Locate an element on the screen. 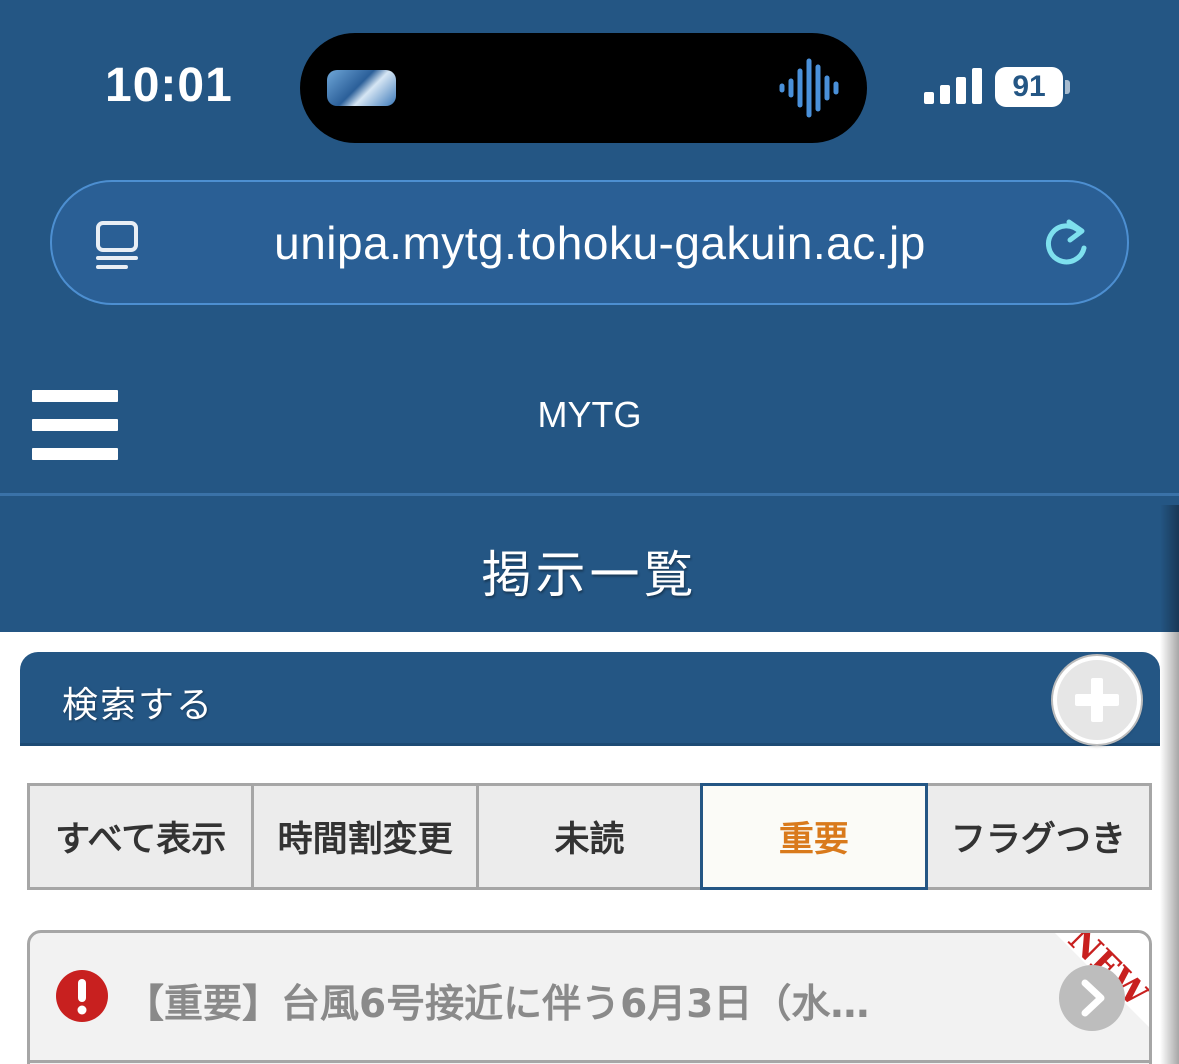 The width and height of the screenshot is (1179, 1064). battery-level: 91 is located at coordinates (1029, 87).